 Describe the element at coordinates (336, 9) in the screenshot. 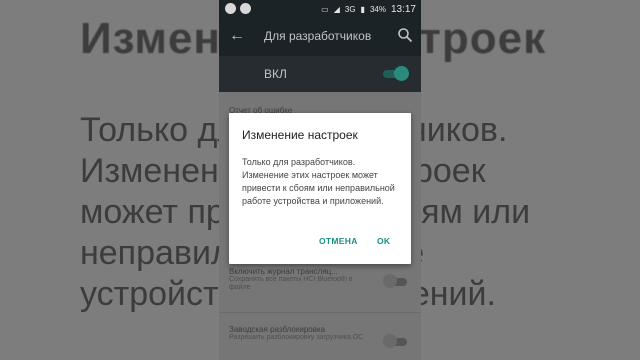

I see `signal-icon: ◢` at that location.